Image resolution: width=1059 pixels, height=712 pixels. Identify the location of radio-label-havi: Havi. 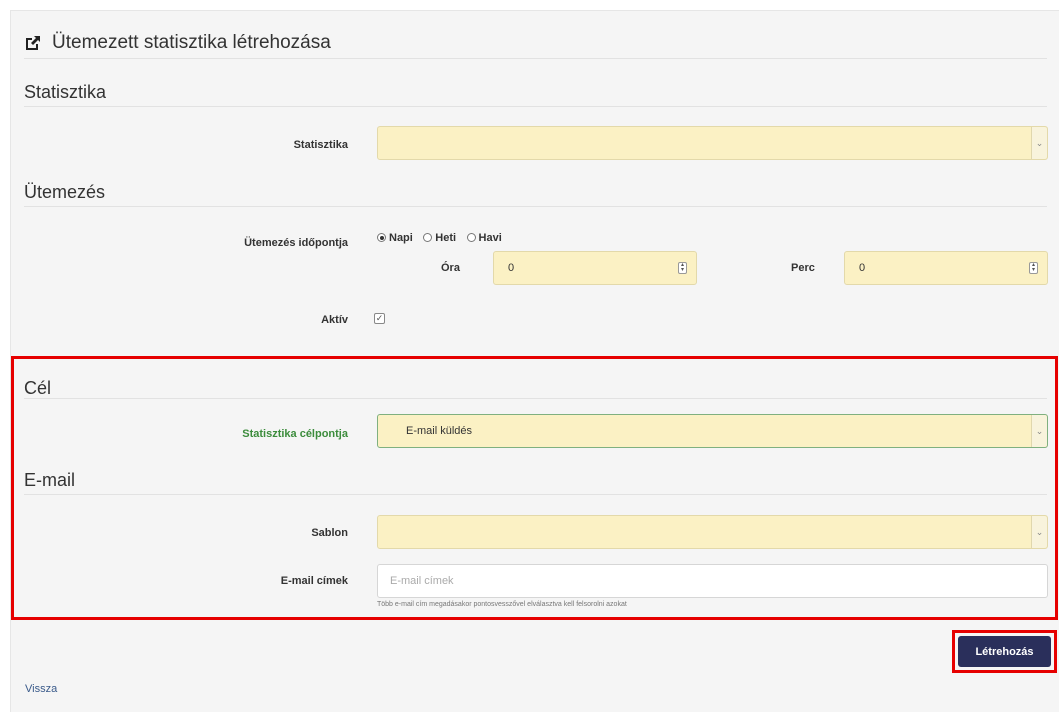
(490, 237).